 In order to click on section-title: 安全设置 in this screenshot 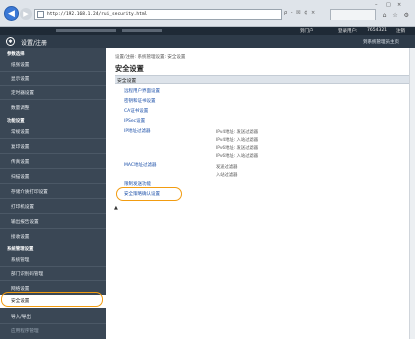, I will do `click(127, 81)`.